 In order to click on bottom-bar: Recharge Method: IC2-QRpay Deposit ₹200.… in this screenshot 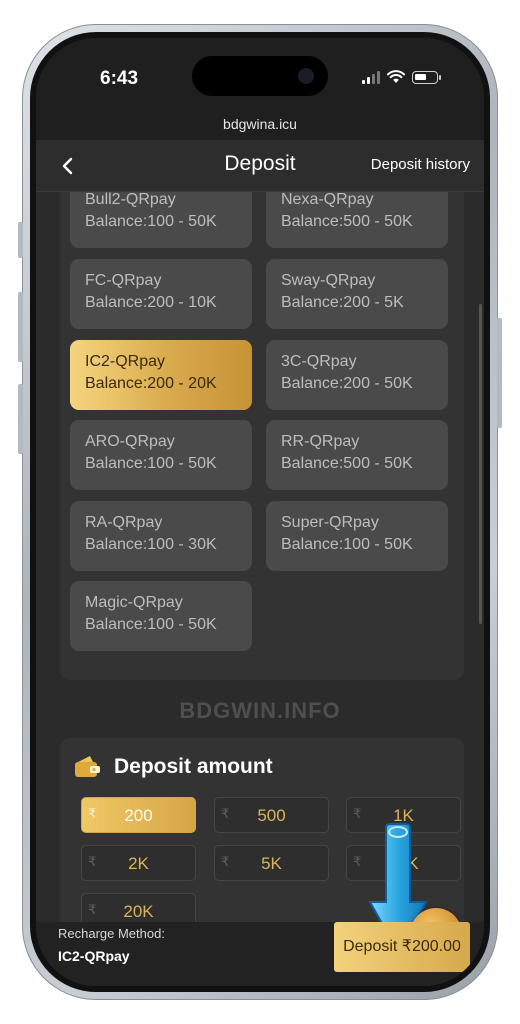, I will do `click(260, 954)`.